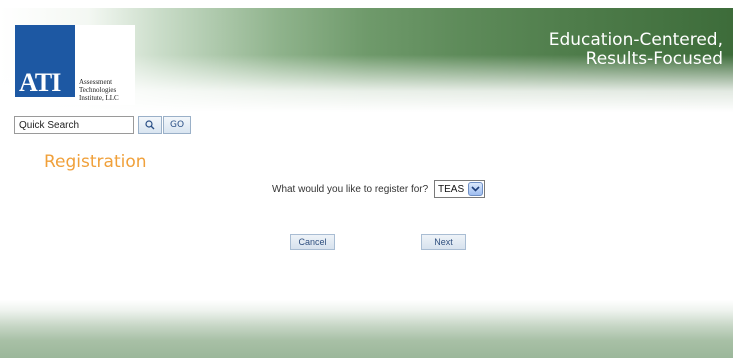 This screenshot has height=358, width=733. I want to click on tagline-line1: Education-Centered,, so click(635, 40).